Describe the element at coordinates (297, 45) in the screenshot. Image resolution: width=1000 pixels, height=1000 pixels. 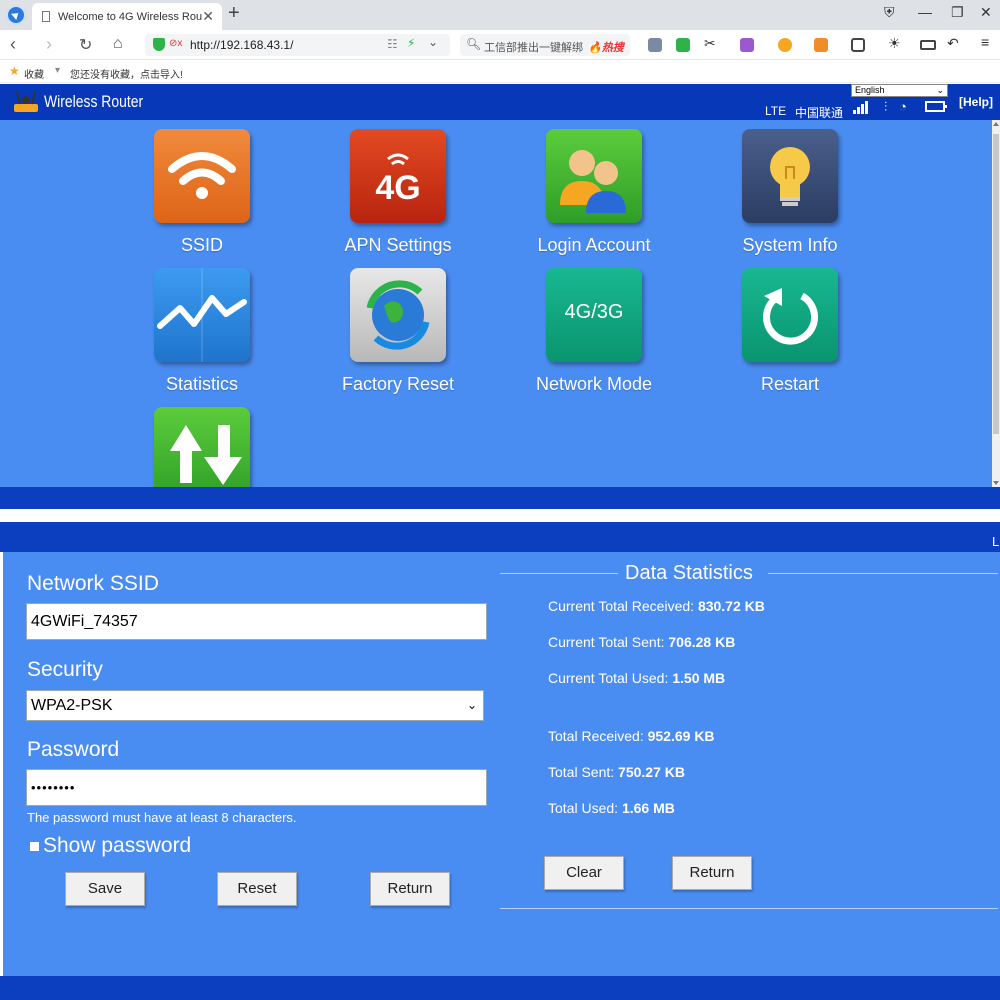
I see `address-bar: ⊘x http://192.168.43.1/ ☷ ⚡ ⌄` at that location.